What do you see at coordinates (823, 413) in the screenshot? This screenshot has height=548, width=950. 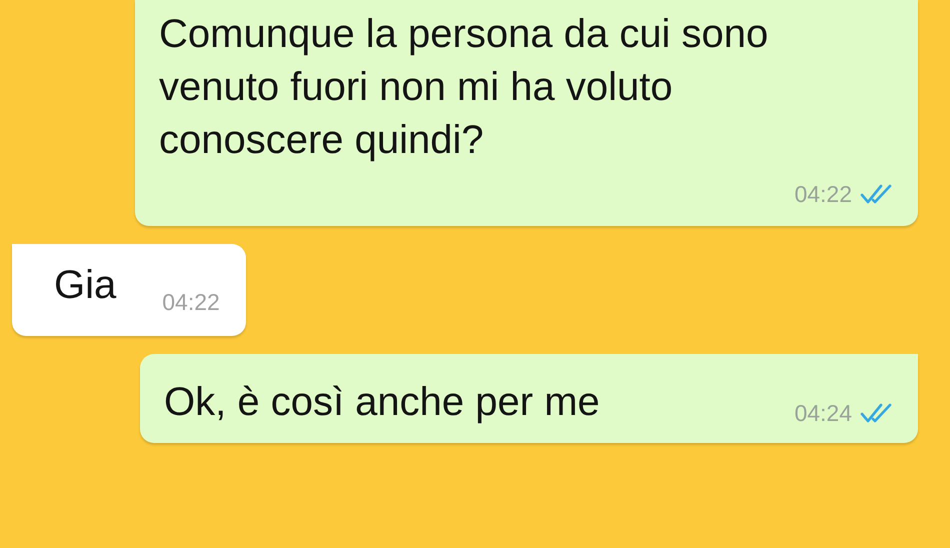 I see `message-time: 04:24` at bounding box center [823, 413].